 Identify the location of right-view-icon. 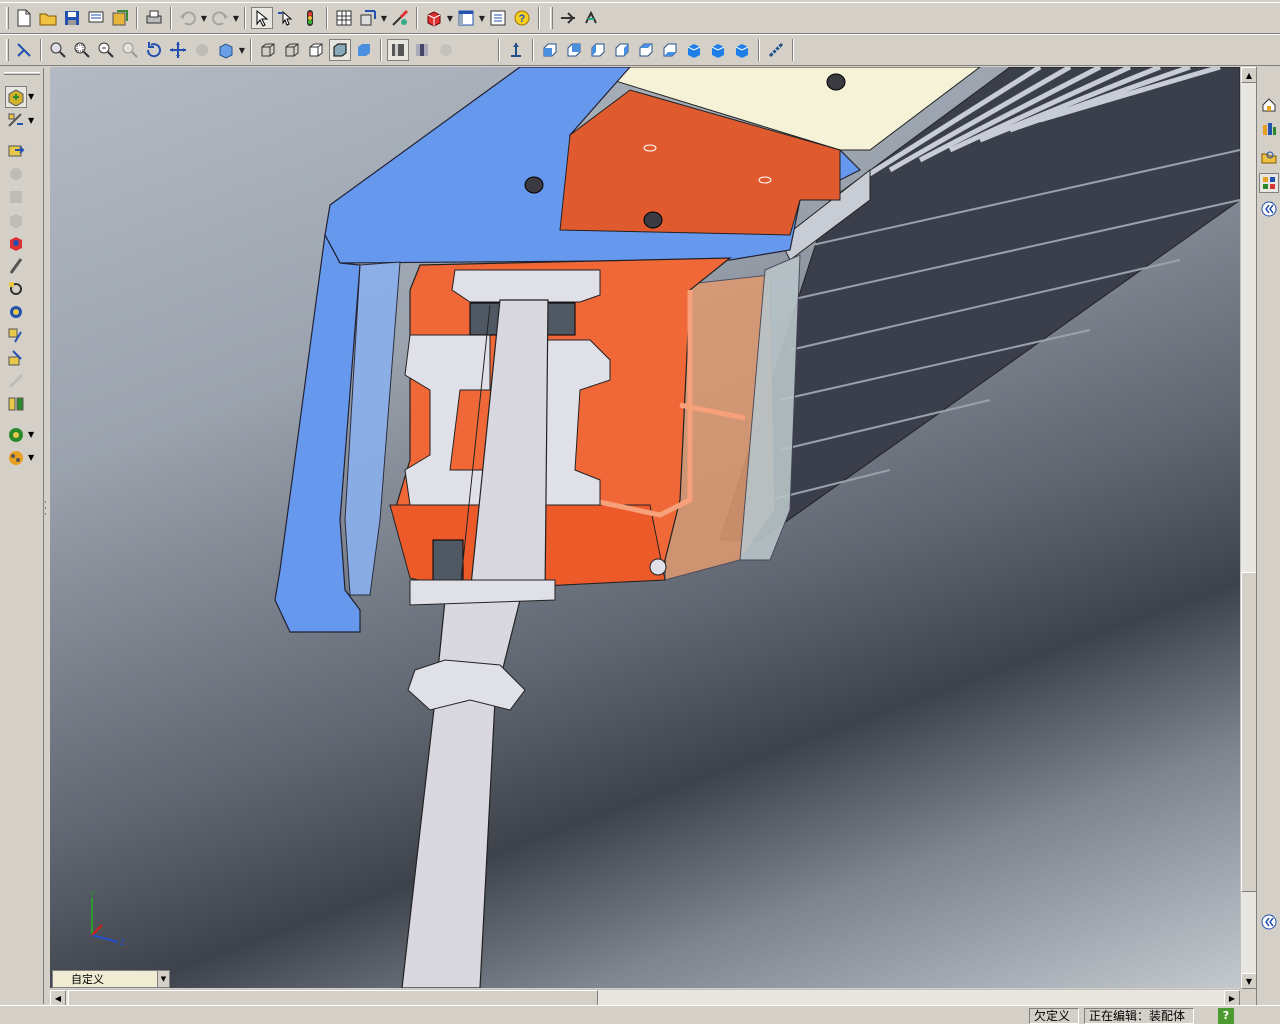
(622, 50).